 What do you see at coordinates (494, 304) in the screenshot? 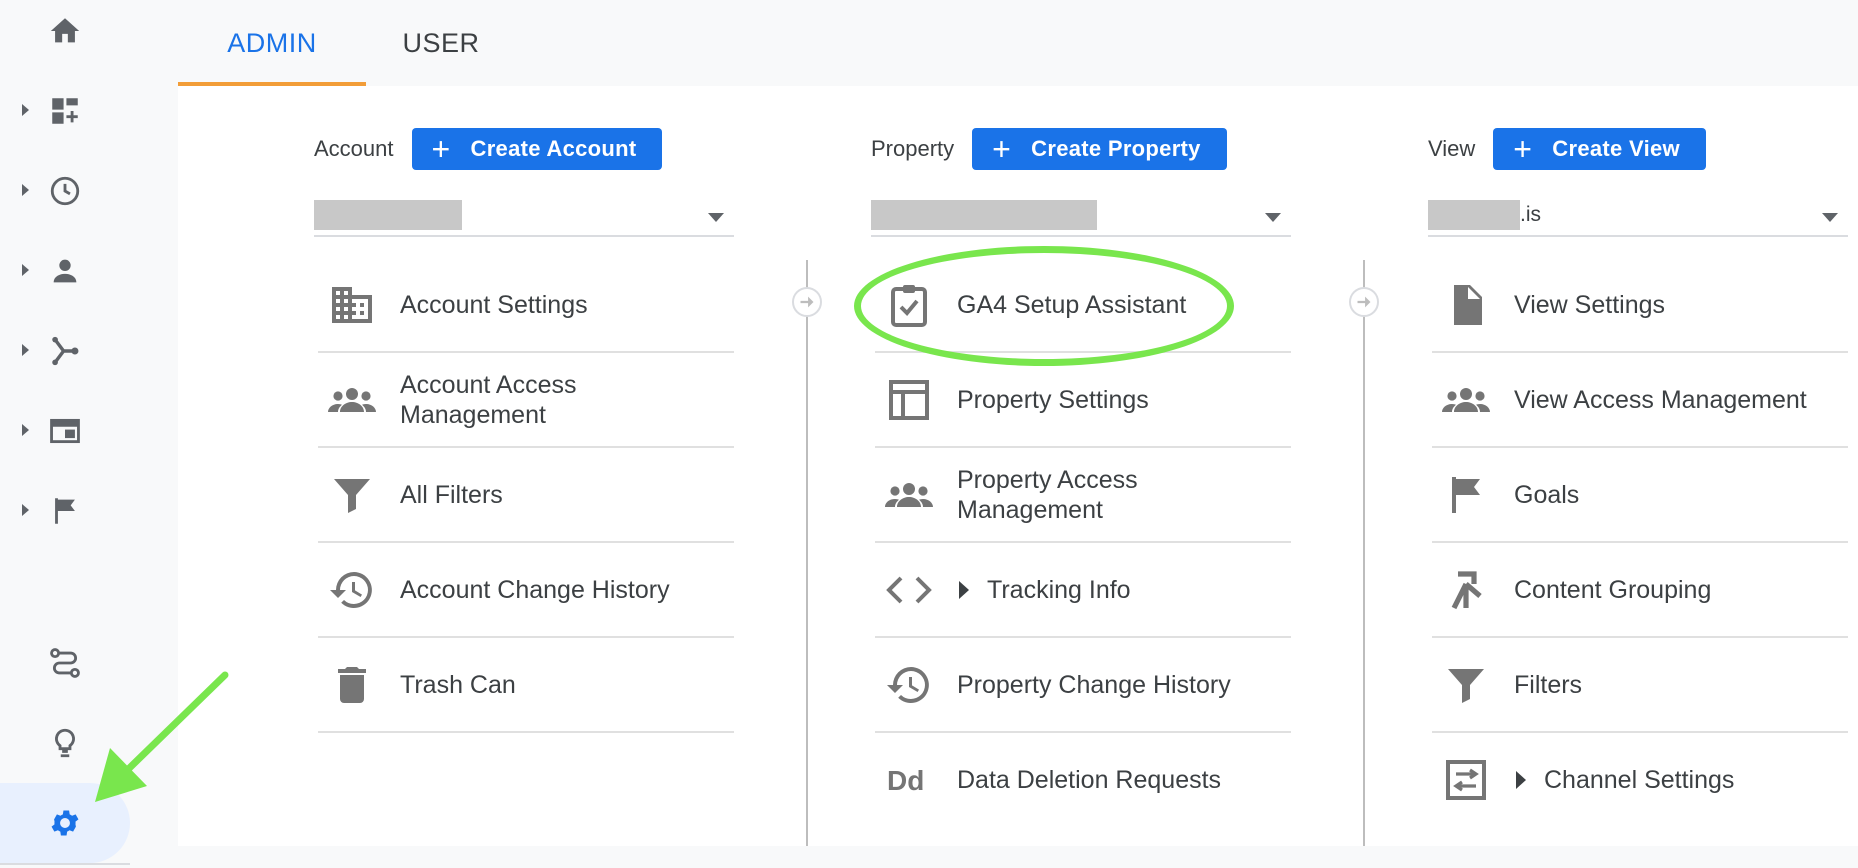
I see `menu-label: Account Settings` at bounding box center [494, 304].